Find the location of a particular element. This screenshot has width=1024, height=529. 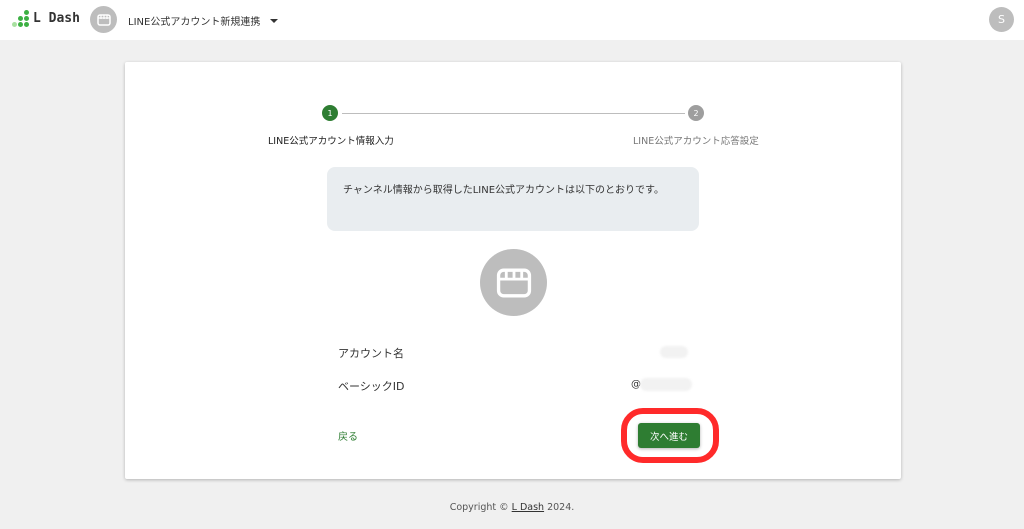

user-avatar: S is located at coordinates (1001, 19).